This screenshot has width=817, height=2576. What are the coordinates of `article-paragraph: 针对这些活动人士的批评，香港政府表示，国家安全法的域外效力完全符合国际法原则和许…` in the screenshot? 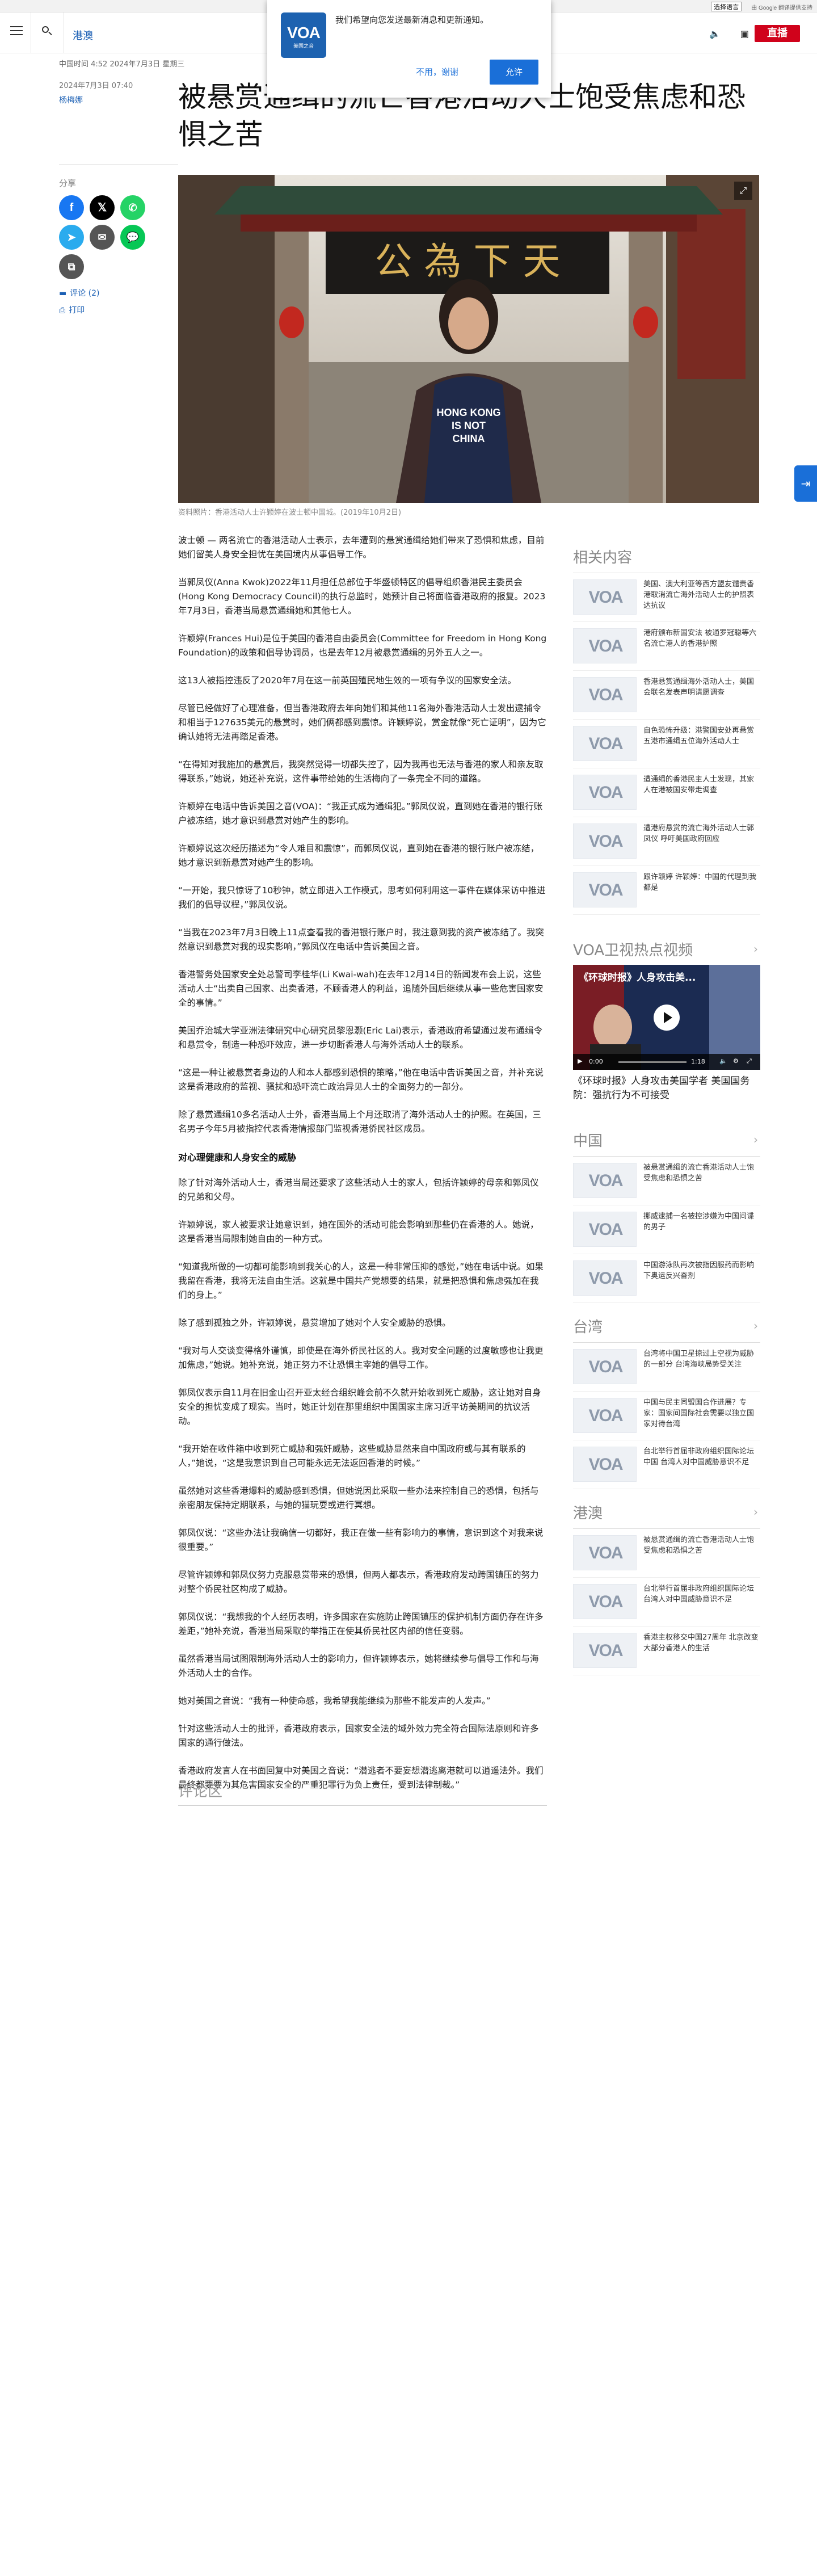 It's located at (358, 1736).